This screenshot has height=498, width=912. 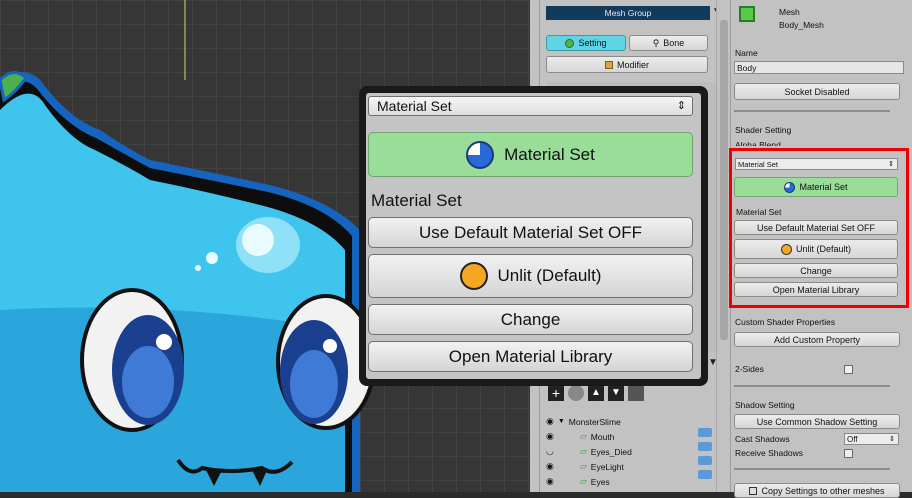 I want to click on list-item-label: Eyes_Died, so click(x=611, y=451).